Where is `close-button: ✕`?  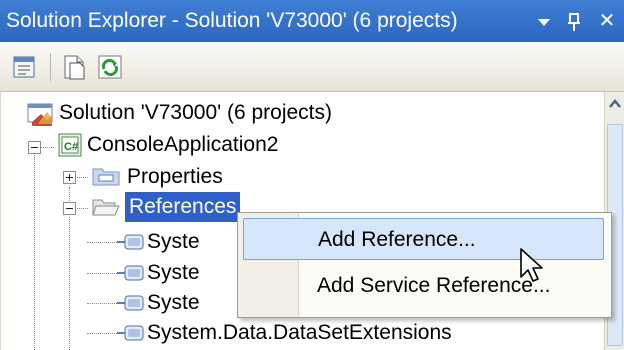
close-button: ✕ is located at coordinates (607, 21).